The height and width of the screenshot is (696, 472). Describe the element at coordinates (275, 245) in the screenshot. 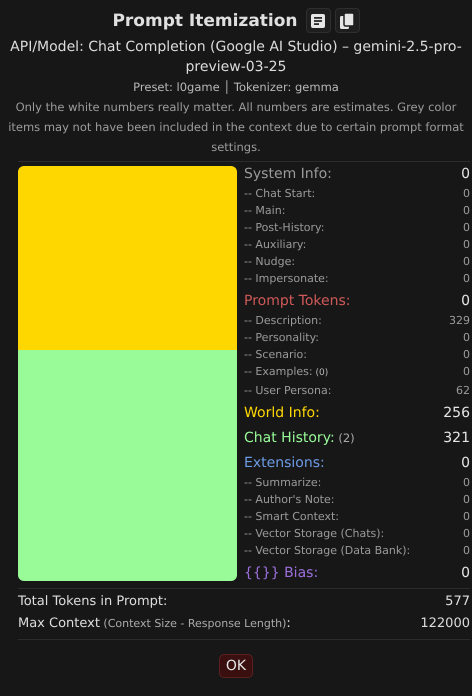

I see `item-label: -- Auxiliary:` at that location.